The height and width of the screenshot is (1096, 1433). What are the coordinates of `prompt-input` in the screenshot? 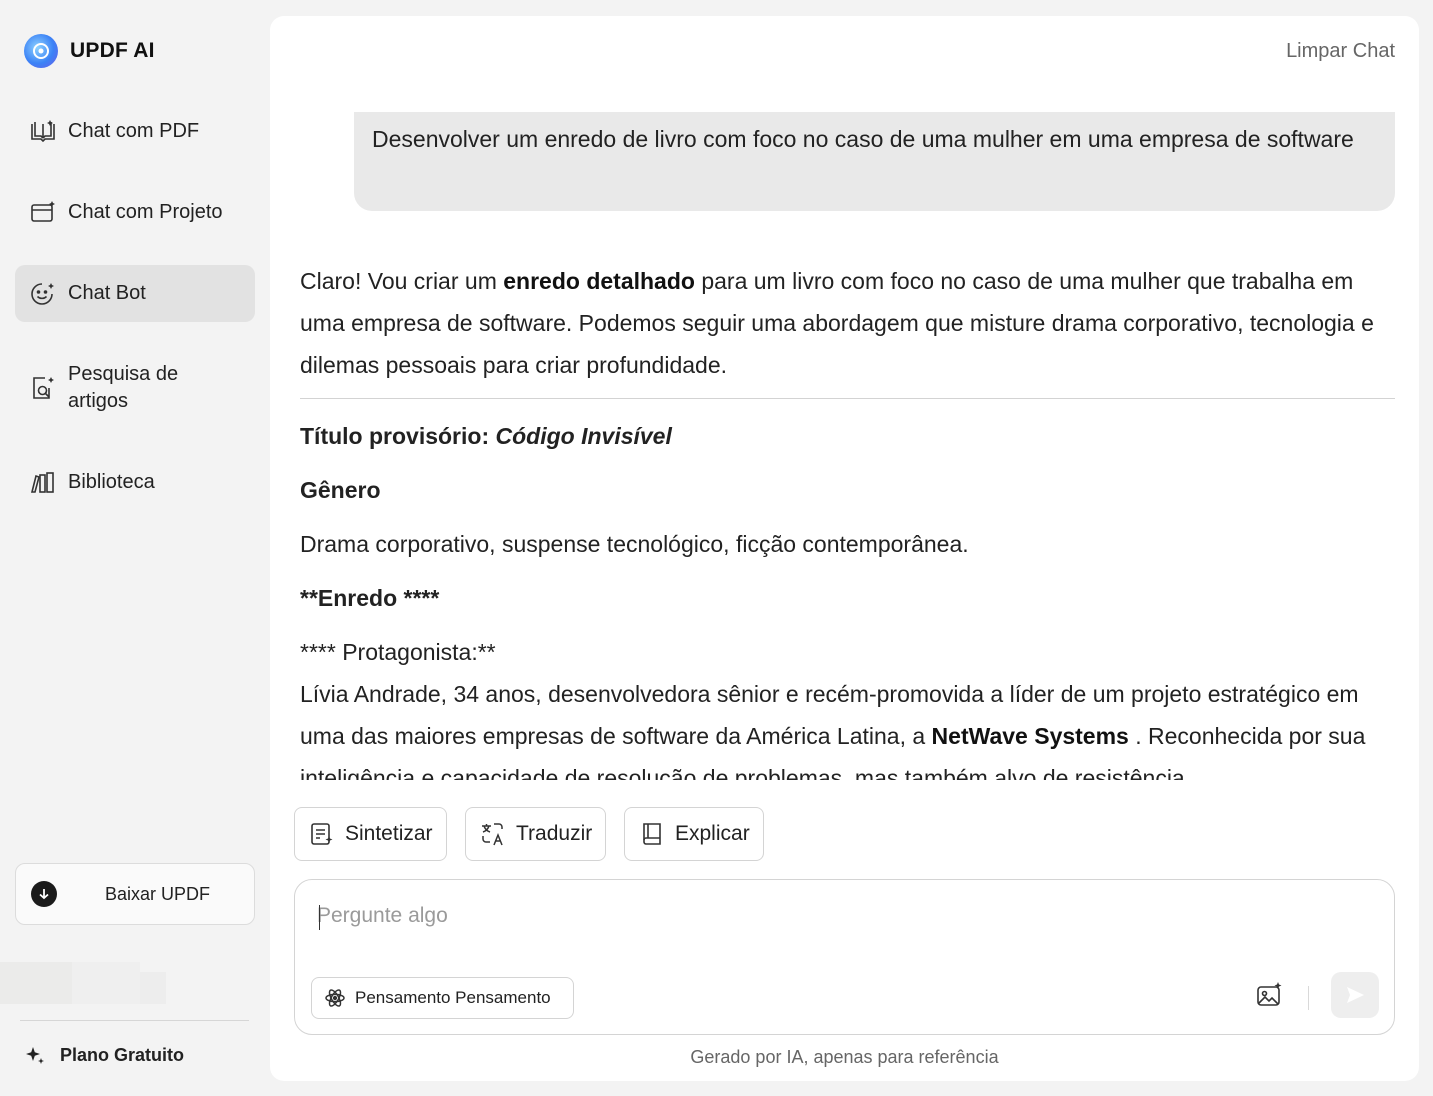 It's located at (767, 916).